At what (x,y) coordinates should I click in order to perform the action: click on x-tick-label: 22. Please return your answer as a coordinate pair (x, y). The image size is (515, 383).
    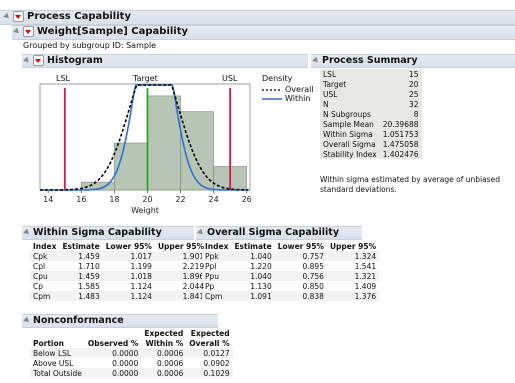
    Looking at the image, I should click on (180, 199).